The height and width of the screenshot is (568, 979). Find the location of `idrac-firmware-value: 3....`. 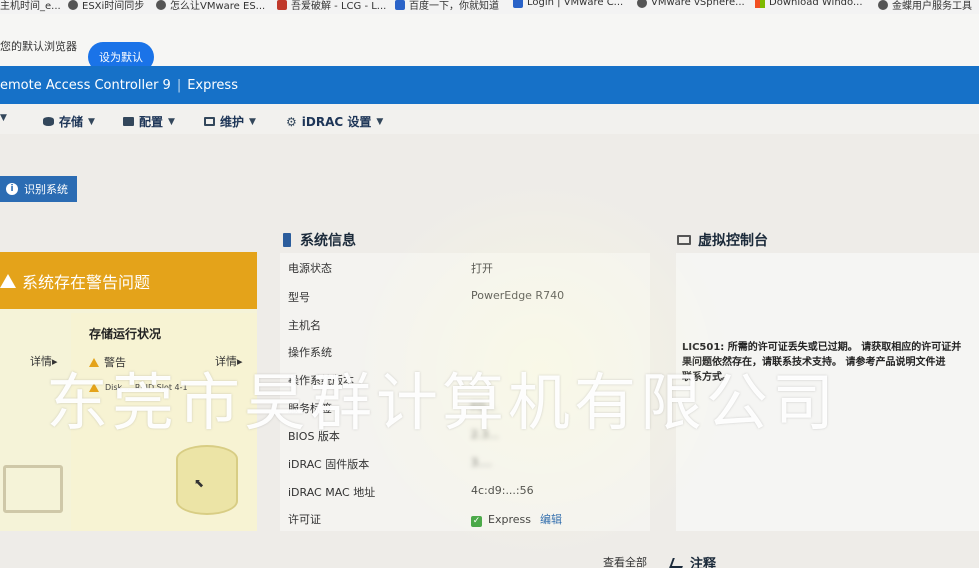

idrac-firmware-value: 3.... is located at coordinates (481, 462).